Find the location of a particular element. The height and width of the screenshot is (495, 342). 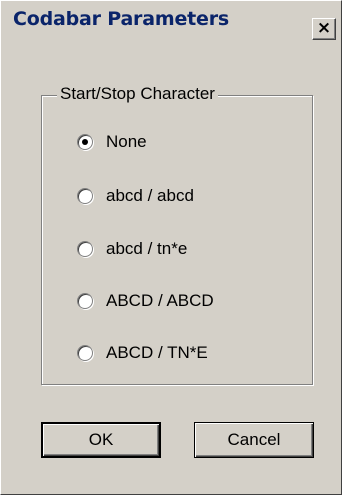

radio-label: abcd / tn*e is located at coordinates (146, 249).